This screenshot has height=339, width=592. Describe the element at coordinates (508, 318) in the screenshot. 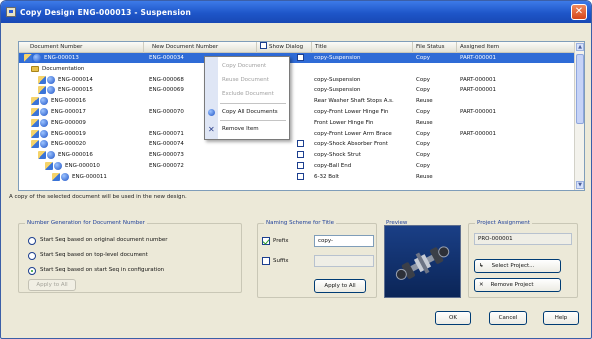

I see `cancel-button: Cancel` at that location.